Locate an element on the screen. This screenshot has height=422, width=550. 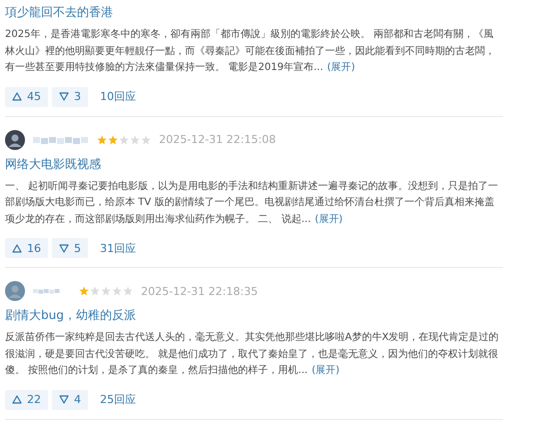
useless-button: 4 is located at coordinates (70, 400).